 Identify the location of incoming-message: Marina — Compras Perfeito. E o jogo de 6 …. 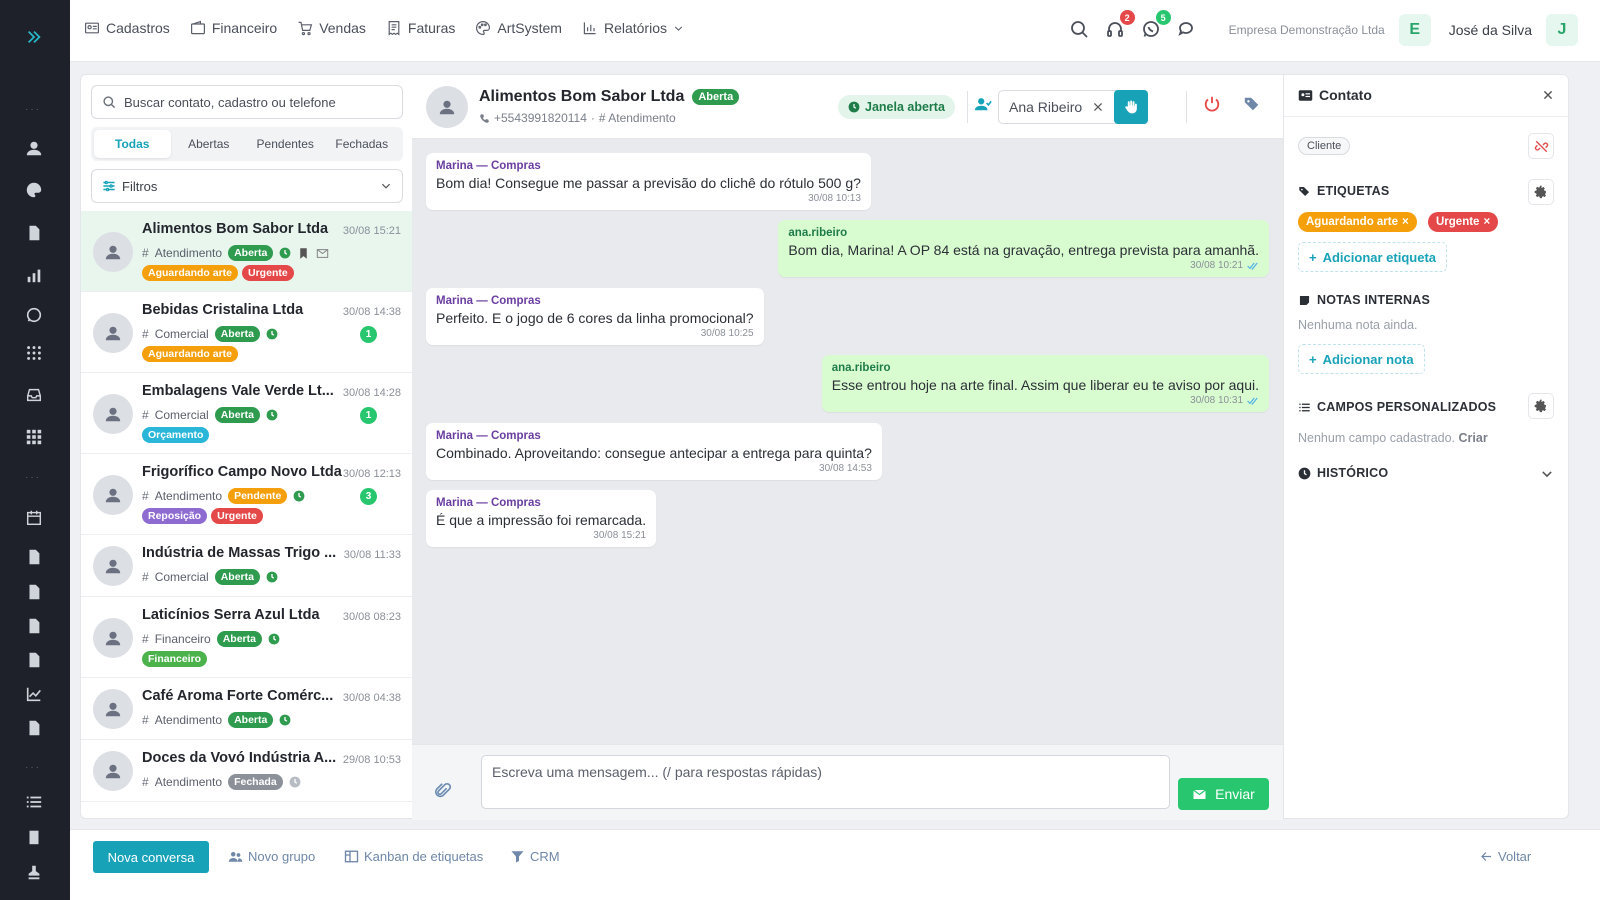
(595, 316).